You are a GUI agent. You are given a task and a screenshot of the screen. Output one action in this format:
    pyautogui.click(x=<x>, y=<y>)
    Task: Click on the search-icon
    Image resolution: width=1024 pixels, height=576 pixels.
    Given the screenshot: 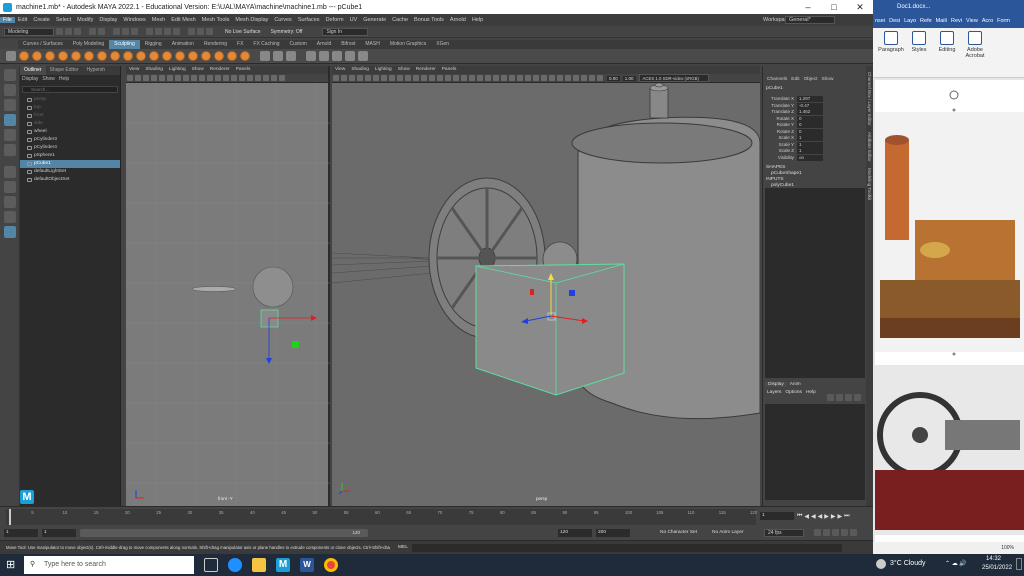 What is the action you would take?
    pyautogui.click(x=10, y=232)
    